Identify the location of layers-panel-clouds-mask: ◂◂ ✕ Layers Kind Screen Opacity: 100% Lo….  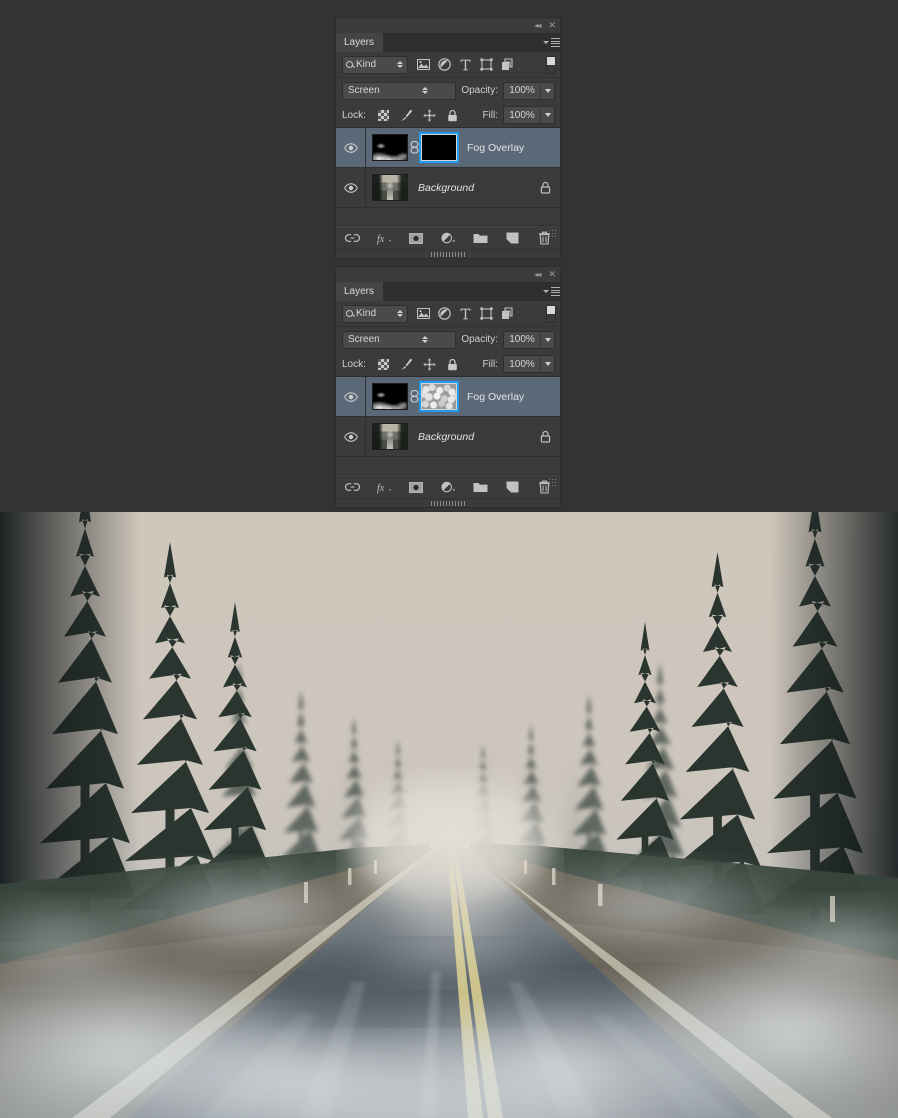
(448, 387).